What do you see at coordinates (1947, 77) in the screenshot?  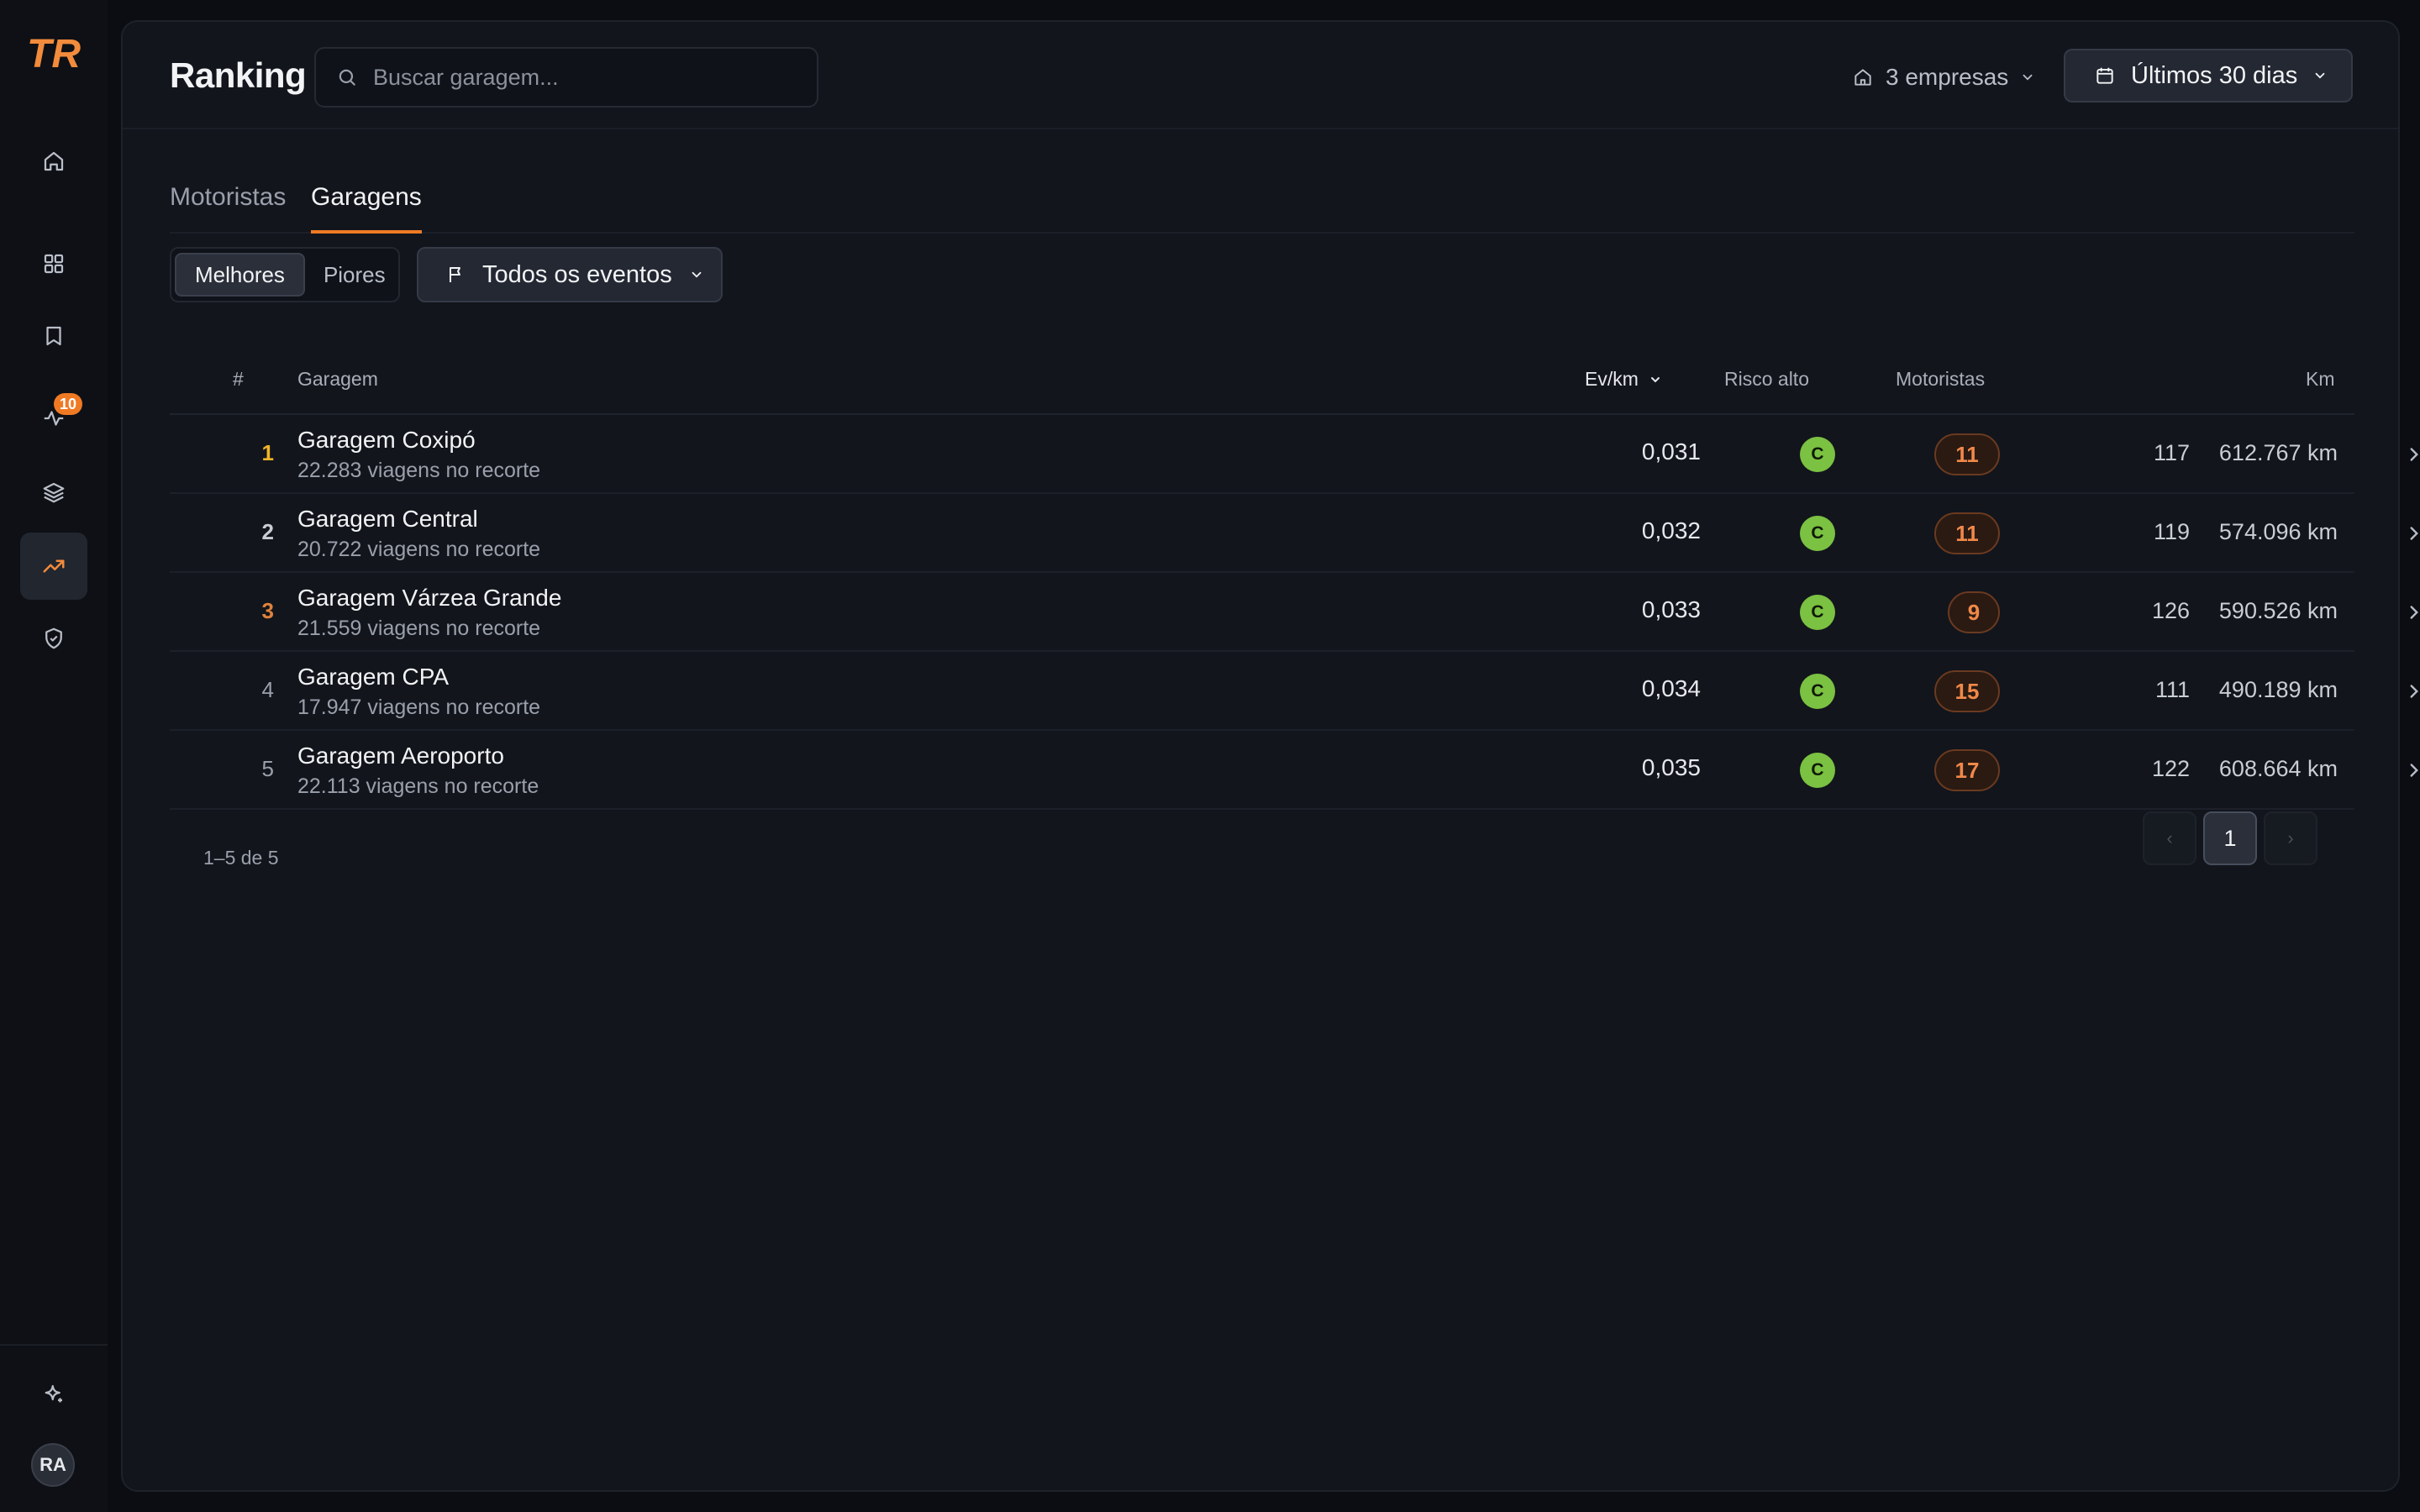 I see `company-select-label: 3 empresas` at bounding box center [1947, 77].